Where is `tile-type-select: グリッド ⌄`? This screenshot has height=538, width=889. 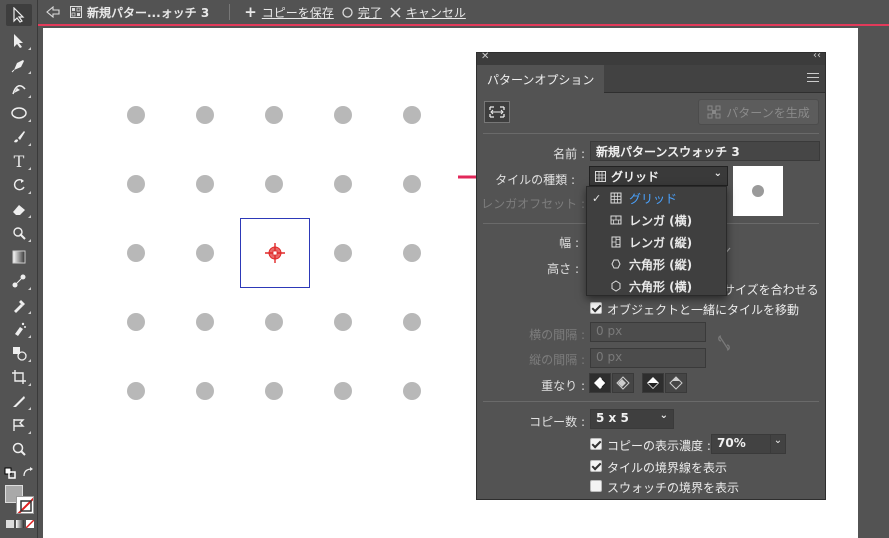 tile-type-select: グリッド ⌄ is located at coordinates (658, 176).